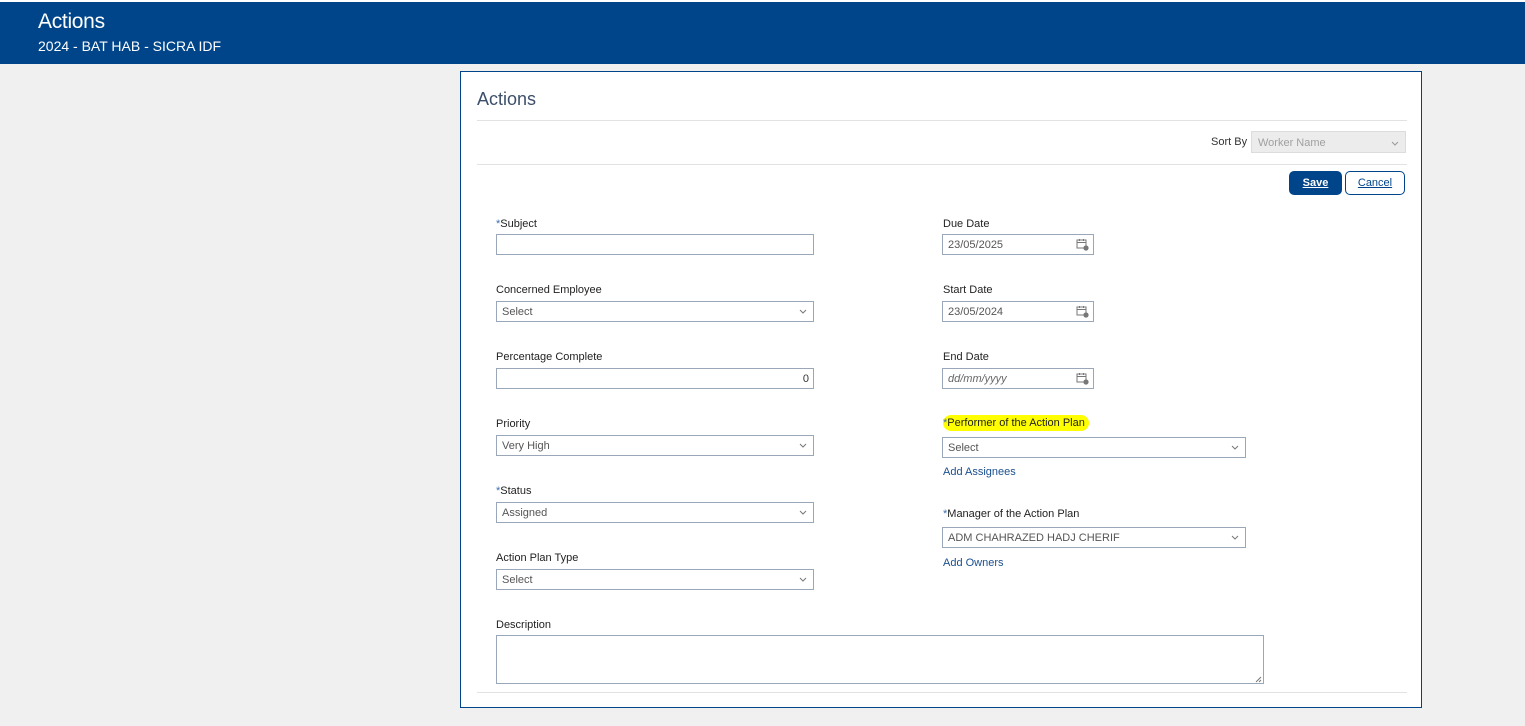  Describe the element at coordinates (1018, 378) in the screenshot. I see `end-date-input: dd/mm/yyyy` at that location.